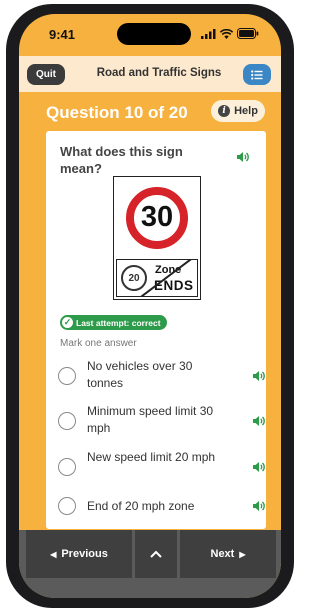 This screenshot has width=320, height=612. I want to click on footer-nav: ◀ Previous Next ▶, so click(150, 564).